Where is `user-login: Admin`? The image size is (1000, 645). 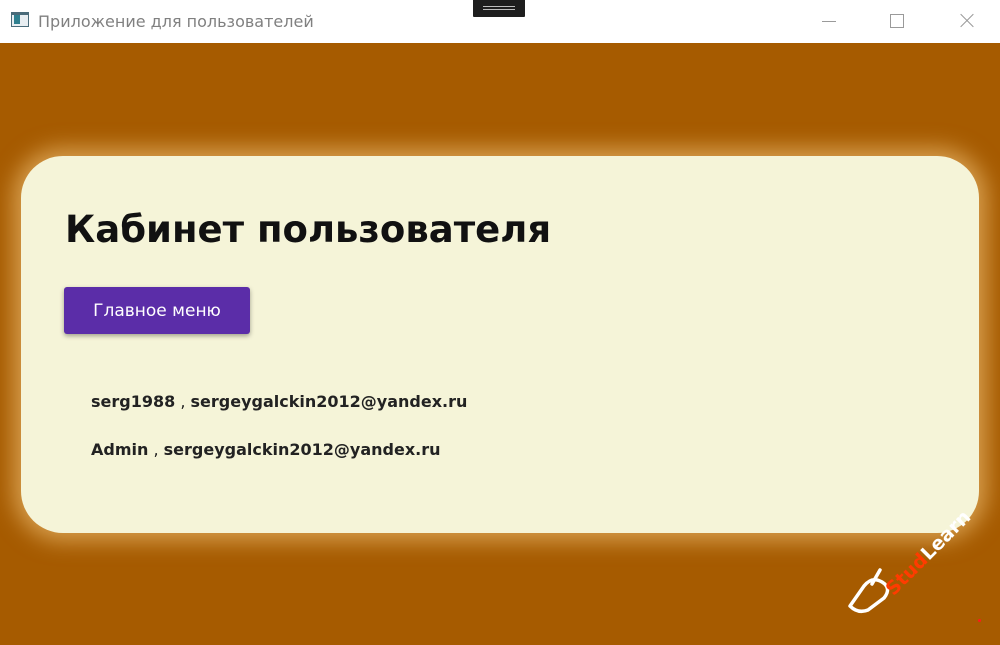
user-login: Admin is located at coordinates (120, 449).